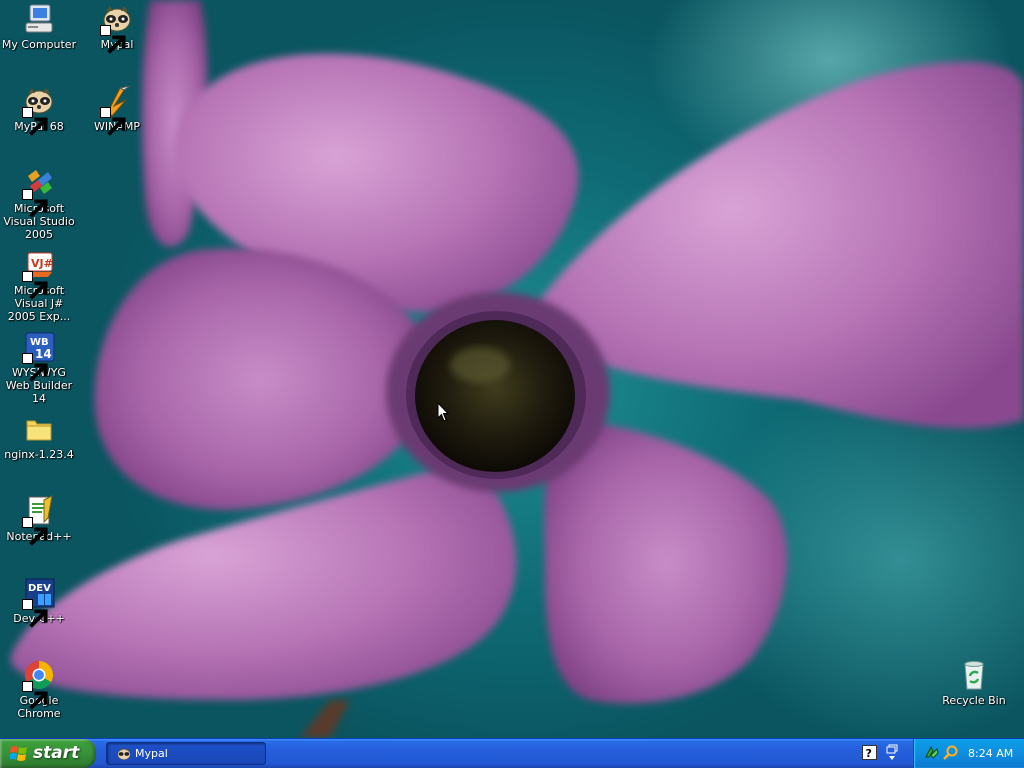 The width and height of the screenshot is (1024, 768). I want to click on recycle-bin-icon, so click(974, 675).